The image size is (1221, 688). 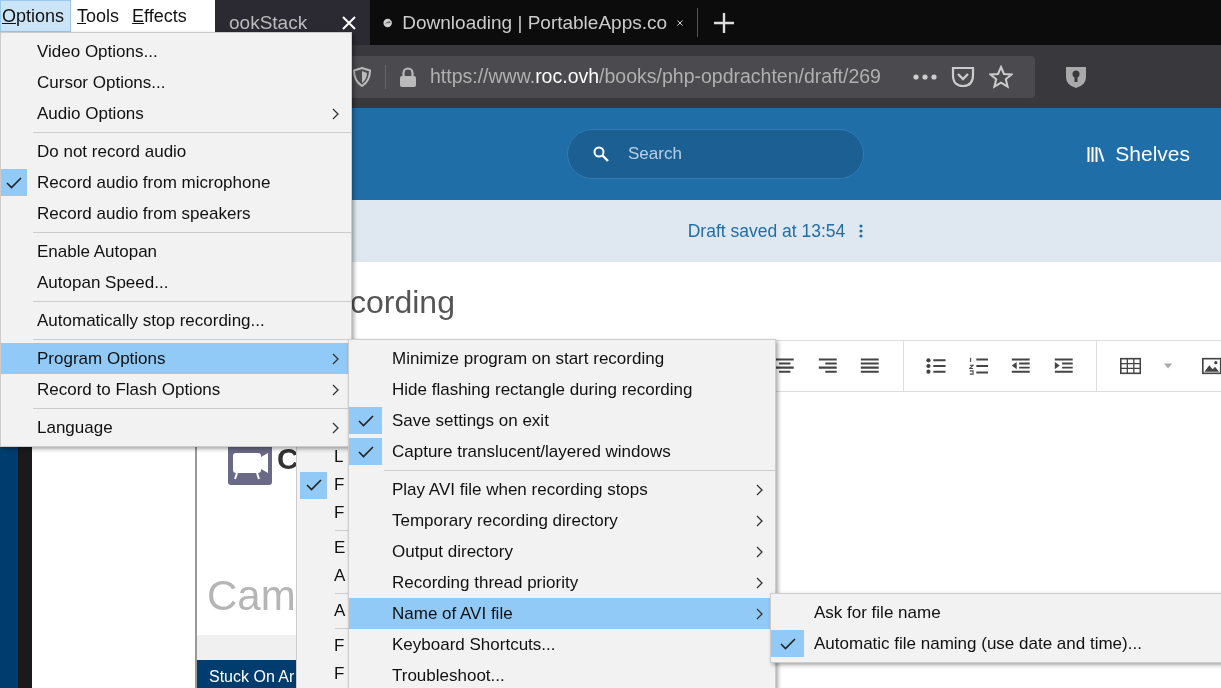 I want to click on menu-item: Save settings on exit, so click(x=562, y=420).